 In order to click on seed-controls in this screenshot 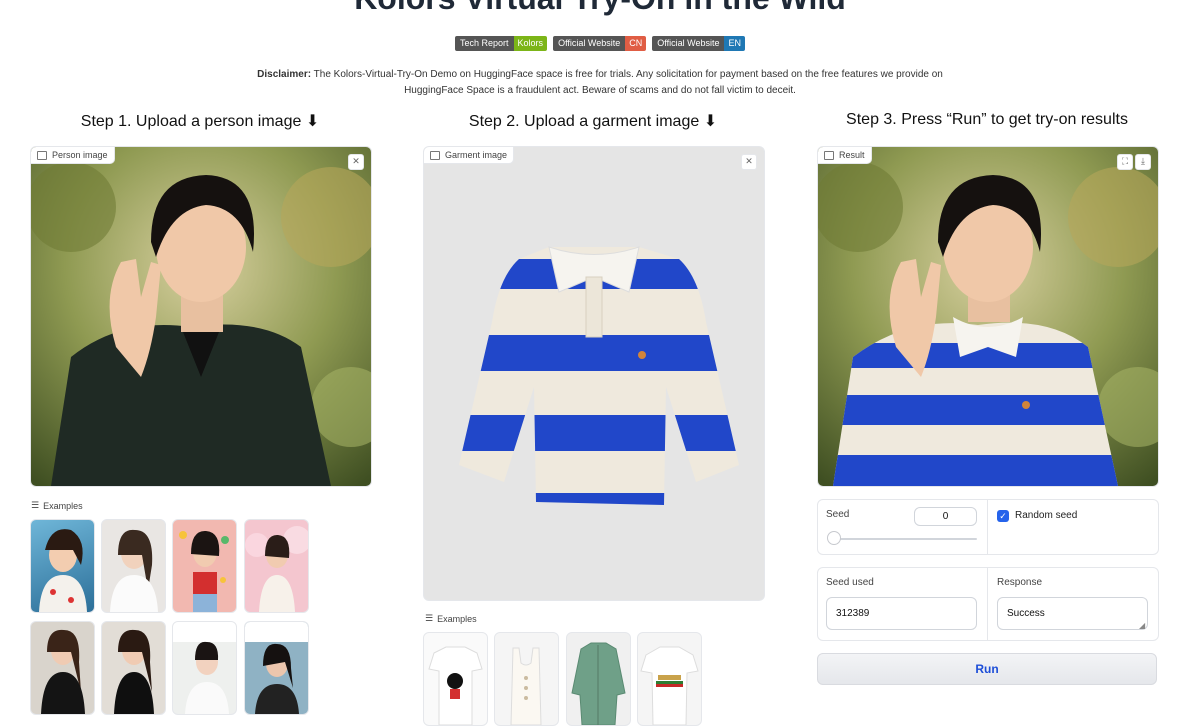, I will do `click(988, 527)`.